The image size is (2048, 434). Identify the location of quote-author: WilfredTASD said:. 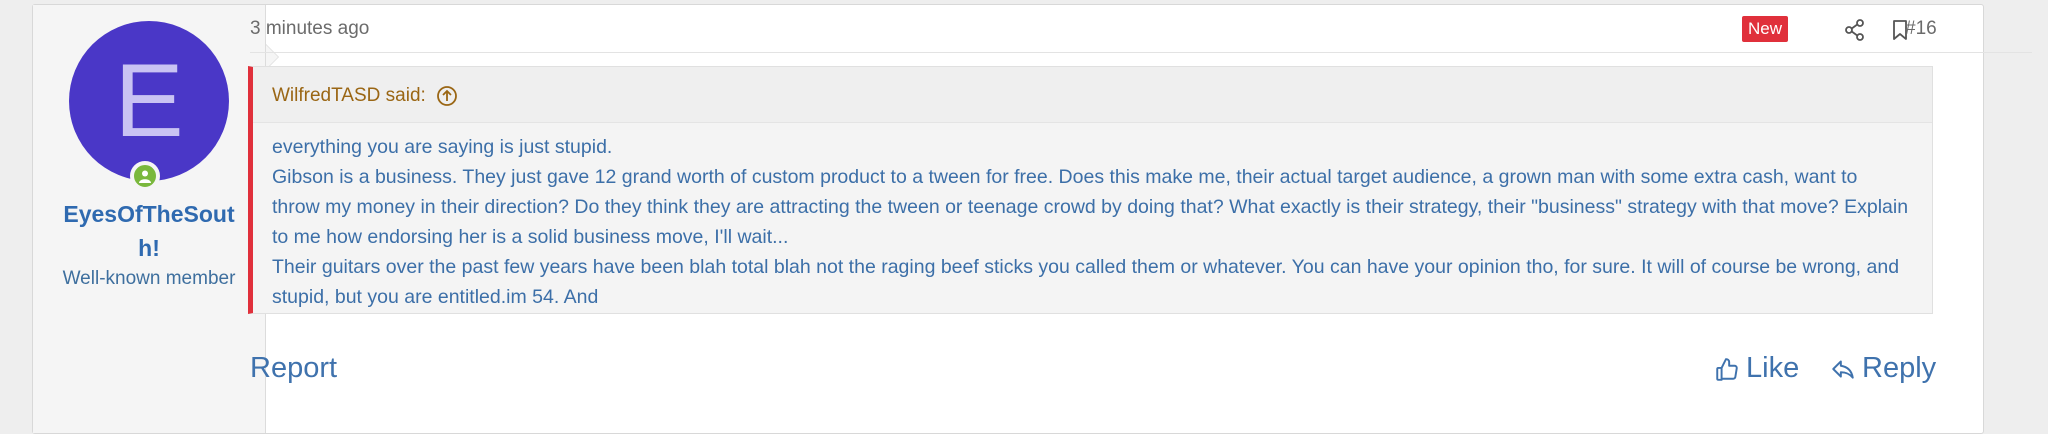
(349, 95).